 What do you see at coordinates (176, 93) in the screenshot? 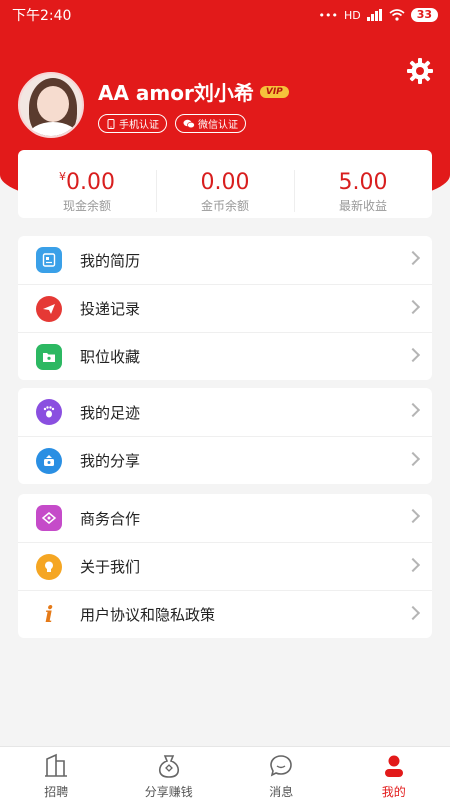
I see `username: AA amor刘小希` at bounding box center [176, 93].